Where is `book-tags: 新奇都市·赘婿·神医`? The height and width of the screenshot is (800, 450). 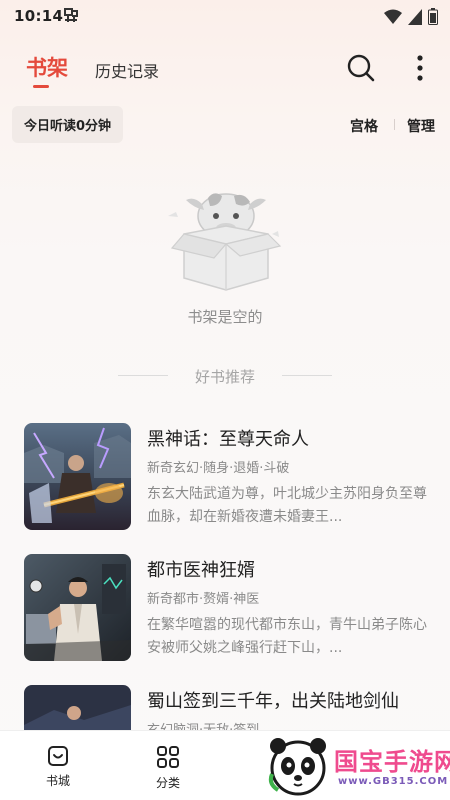
book-tags: 新奇都市·赘婿·神医 is located at coordinates (203, 599).